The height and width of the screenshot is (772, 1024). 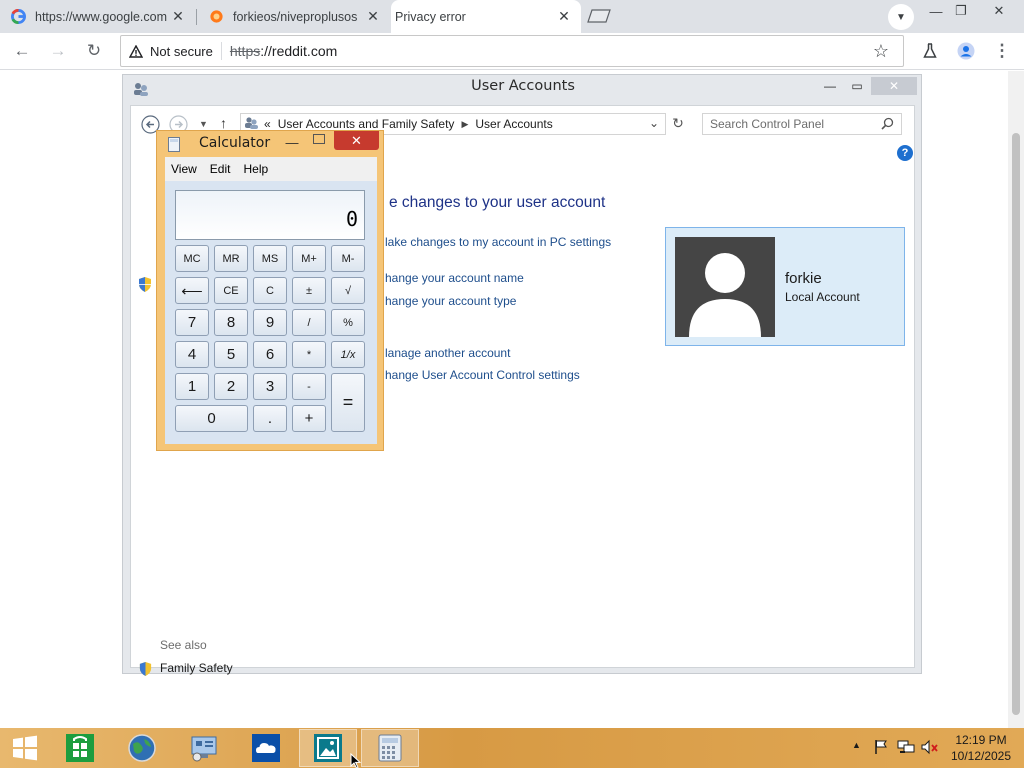 What do you see at coordinates (270, 258) in the screenshot?
I see `key-ms: MS` at bounding box center [270, 258].